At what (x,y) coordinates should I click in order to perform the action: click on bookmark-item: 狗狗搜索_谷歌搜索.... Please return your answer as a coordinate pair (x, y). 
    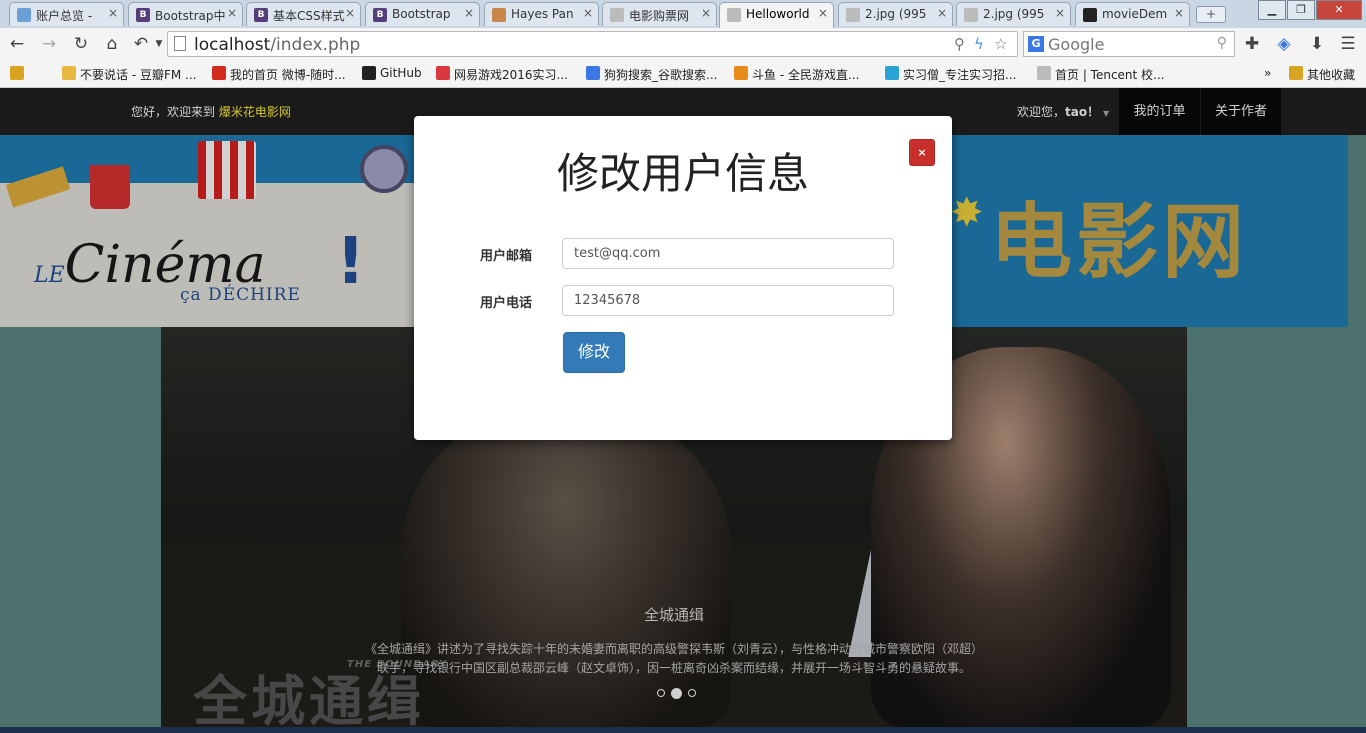
    Looking at the image, I should click on (651, 74).